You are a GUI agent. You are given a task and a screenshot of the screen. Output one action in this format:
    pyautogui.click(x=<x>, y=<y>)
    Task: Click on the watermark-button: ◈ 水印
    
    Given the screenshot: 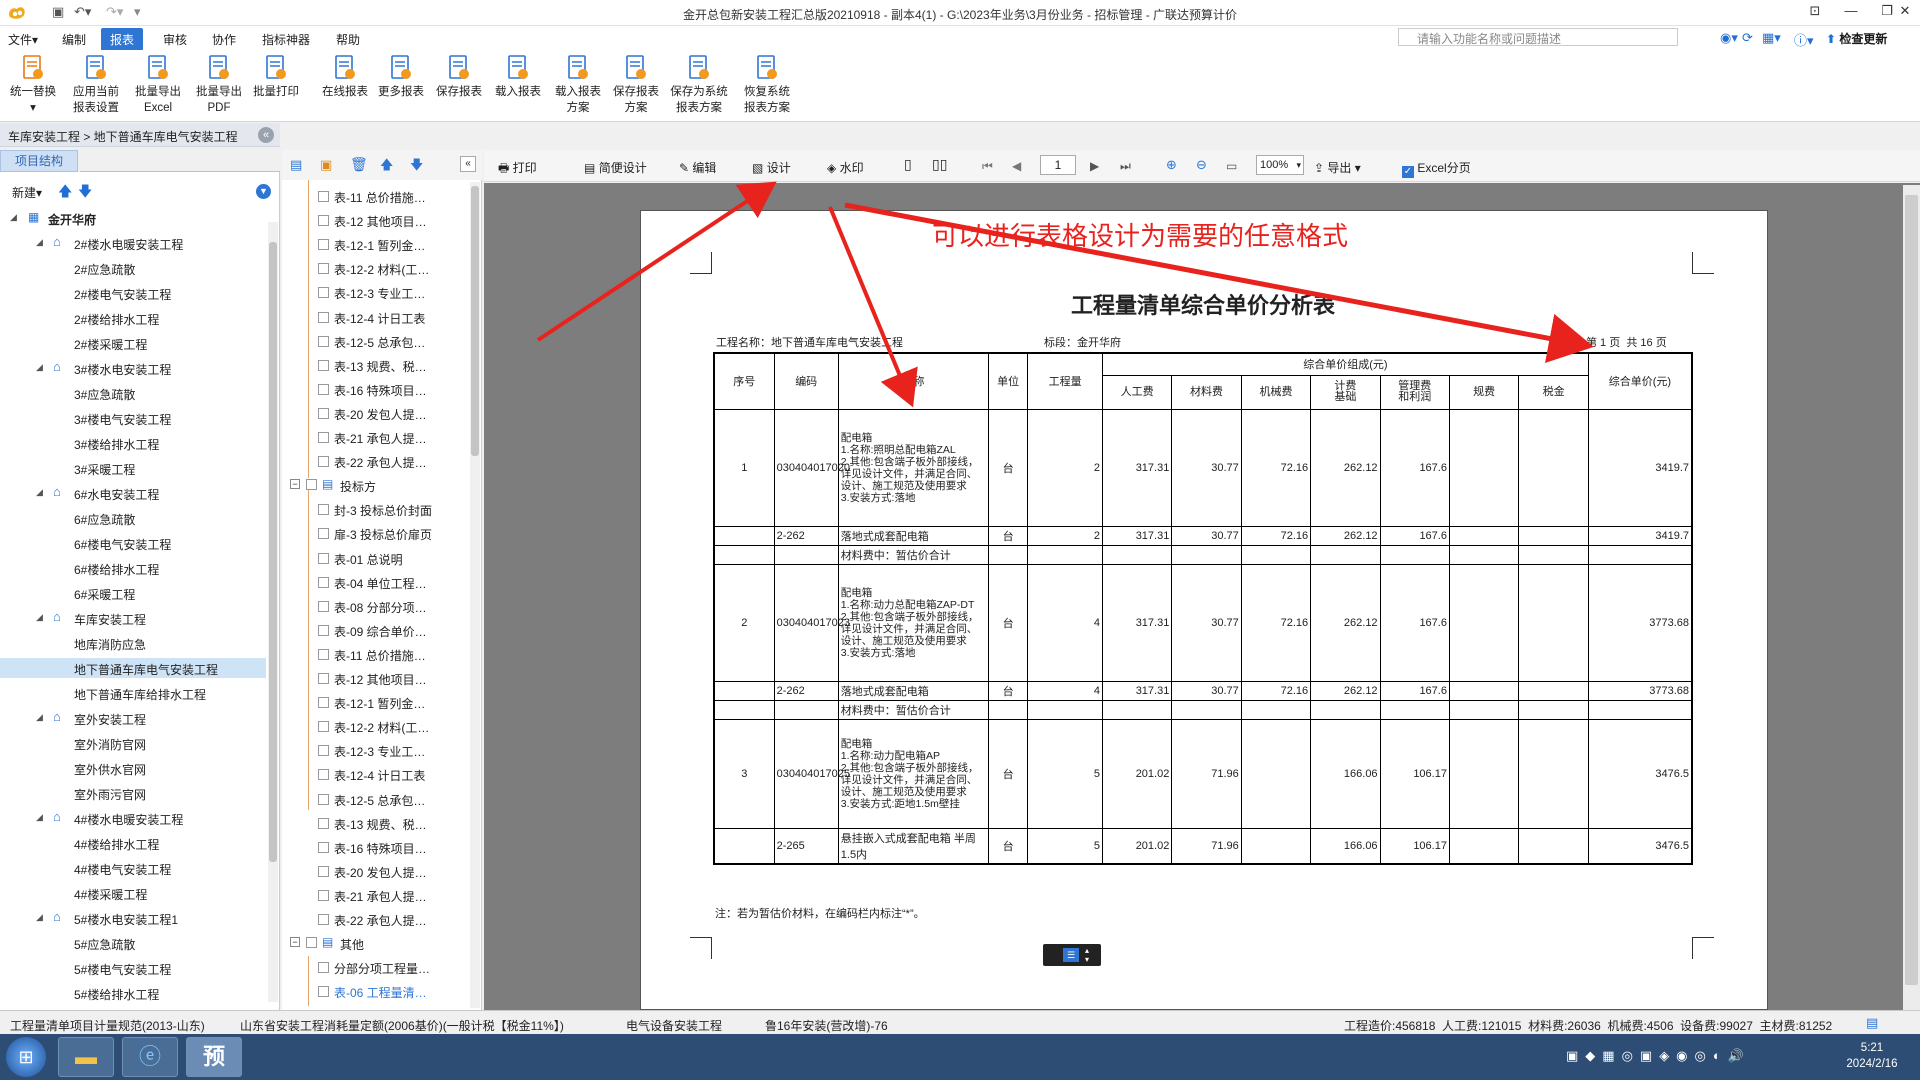 What is the action you would take?
    pyautogui.click(x=845, y=167)
    